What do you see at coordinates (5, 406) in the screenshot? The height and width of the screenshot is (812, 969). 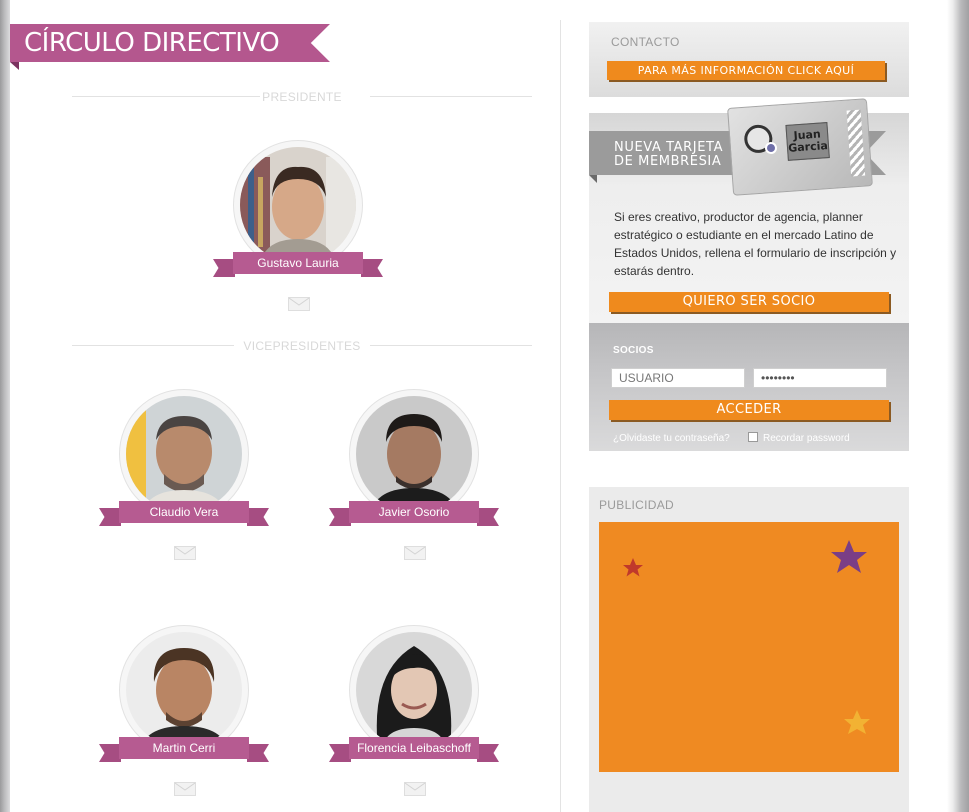 I see `window-frame-left` at bounding box center [5, 406].